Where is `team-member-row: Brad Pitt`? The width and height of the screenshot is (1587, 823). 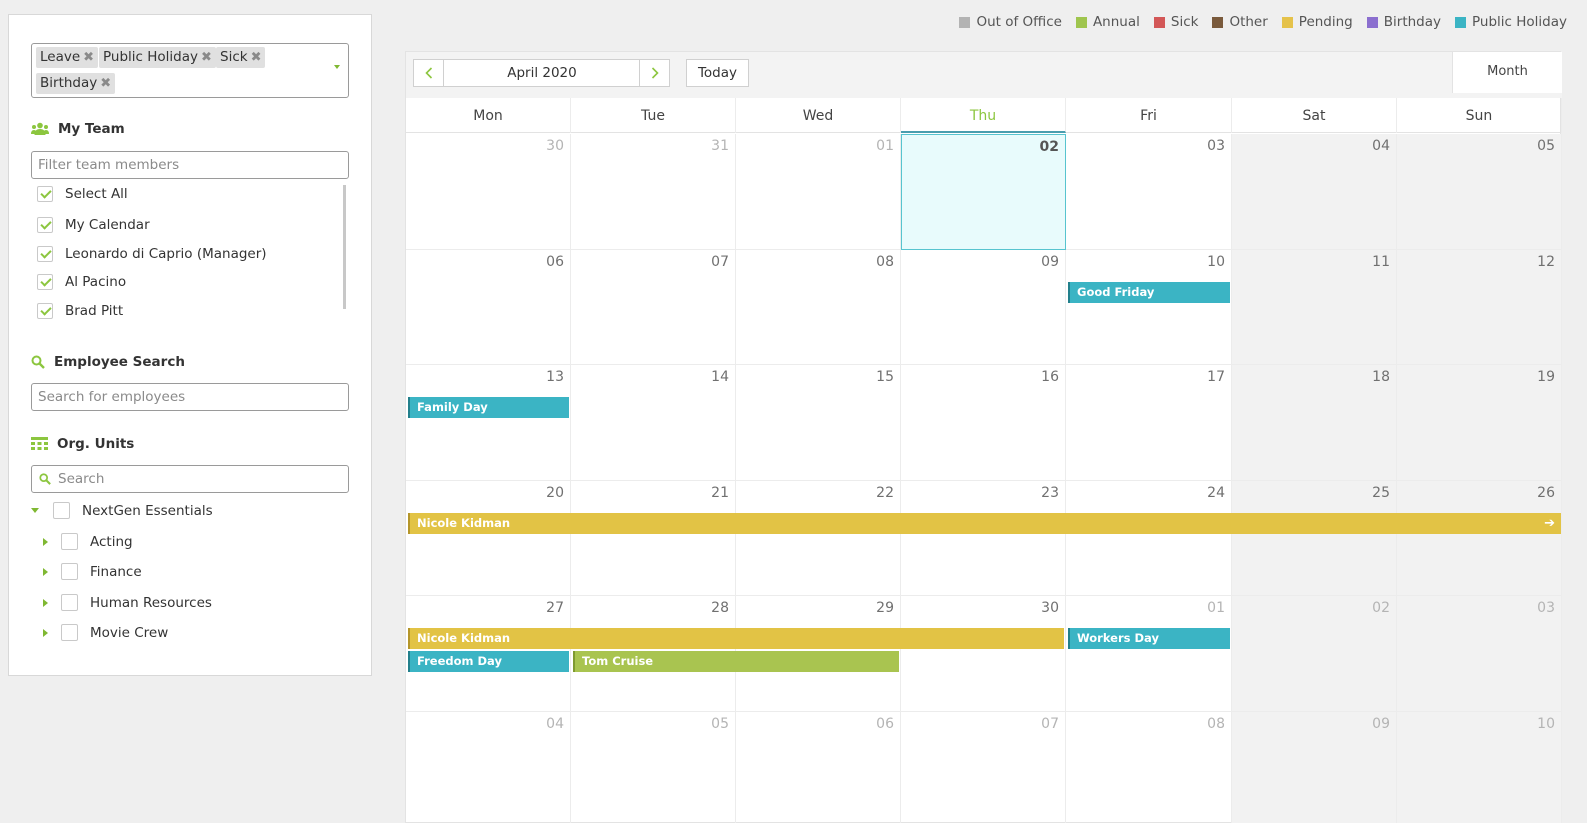
team-member-row: Brad Pitt is located at coordinates (80, 311).